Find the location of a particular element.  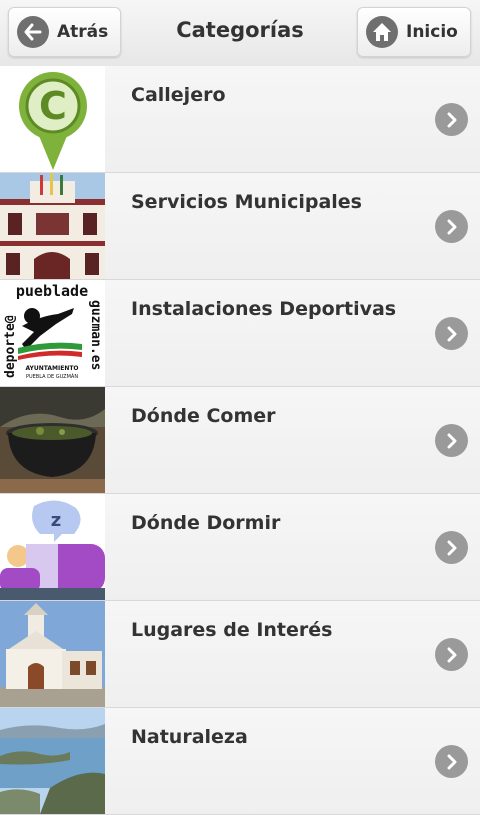

list-item-donde-dormir: z Dónde Dormir is located at coordinates (240, 547).